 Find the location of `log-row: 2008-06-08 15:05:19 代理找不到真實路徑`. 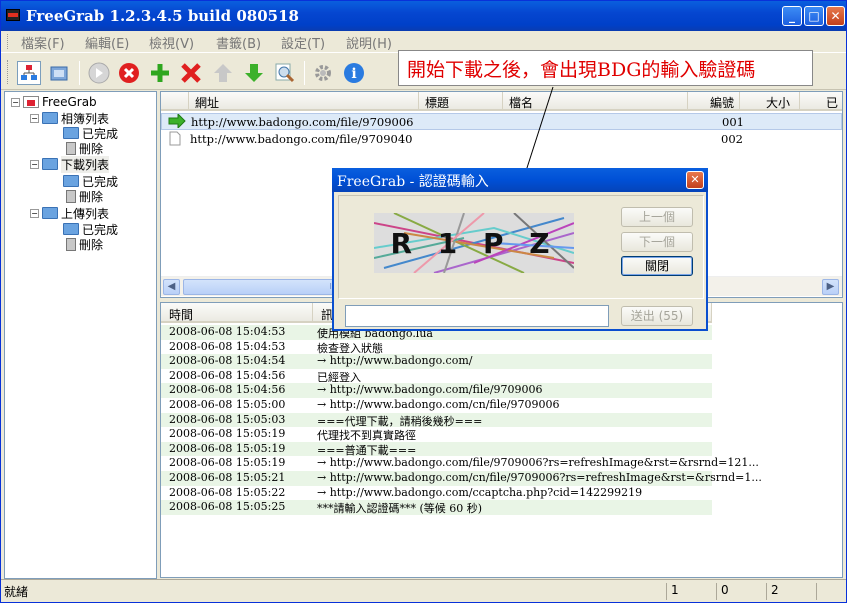

log-row: 2008-06-08 15:05:19 代理找不到真實路徑 is located at coordinates (436, 434).